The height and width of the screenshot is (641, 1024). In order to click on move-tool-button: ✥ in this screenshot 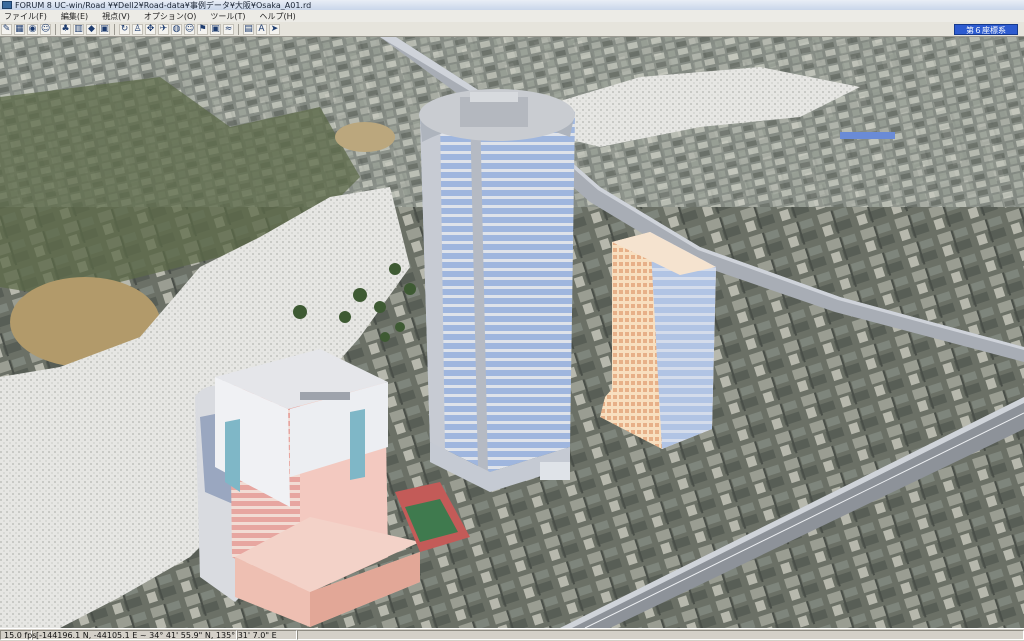, I will do `click(150, 29)`.